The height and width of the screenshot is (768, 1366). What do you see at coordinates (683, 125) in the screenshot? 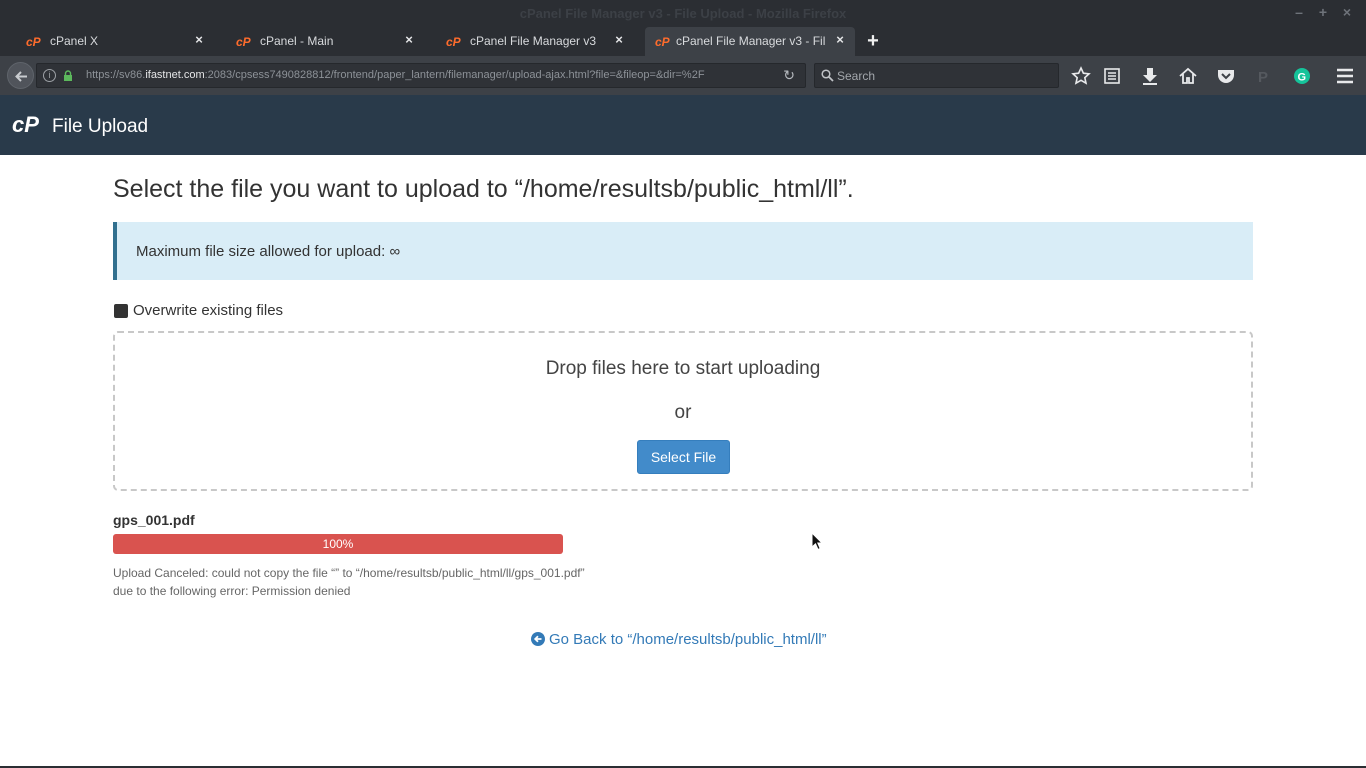
I see `cpanel-header: cP File Upload` at bounding box center [683, 125].